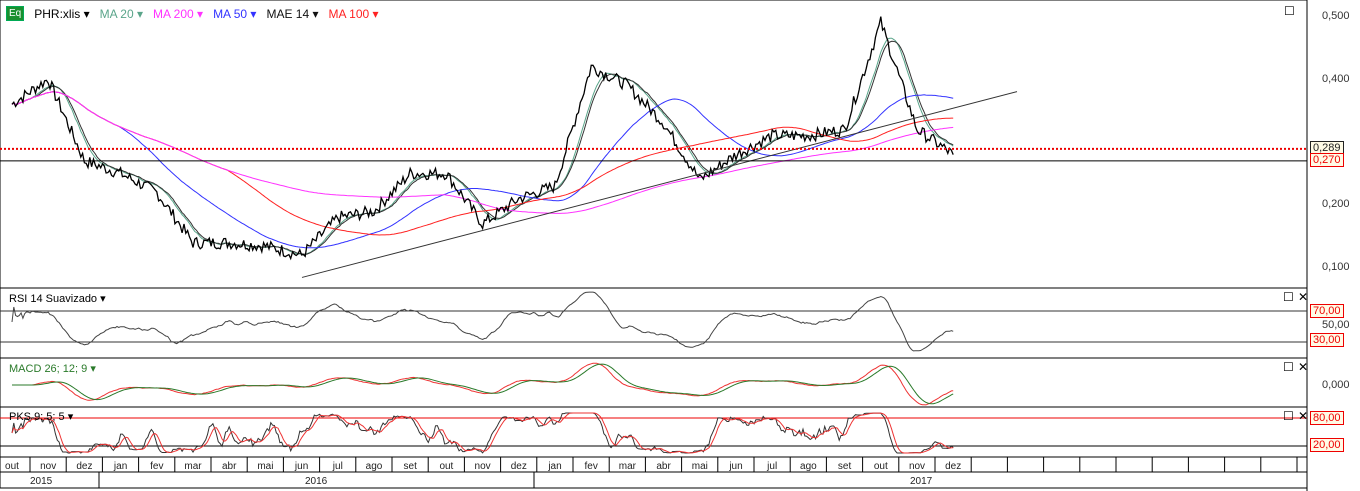  What do you see at coordinates (52, 368) in the screenshot?
I see `macd-label: MACD 26; 12; 9 ▾` at bounding box center [52, 368].